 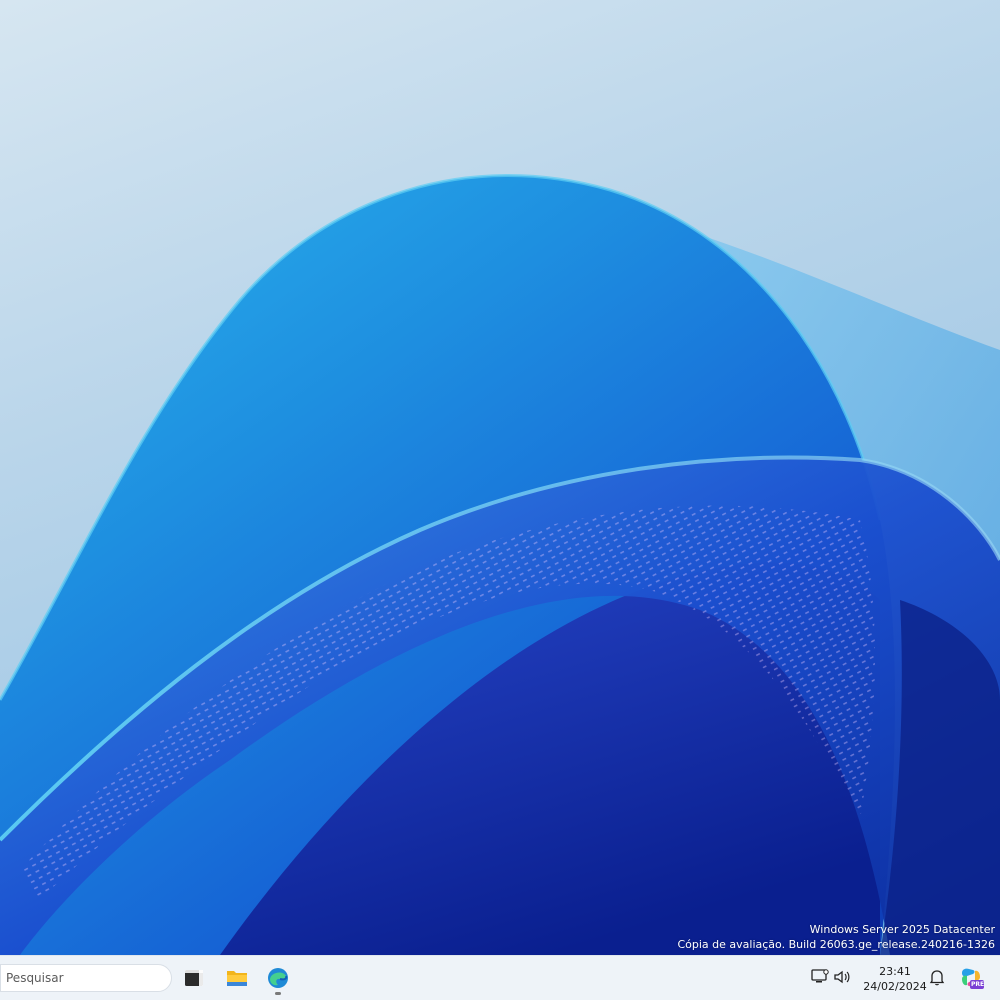 What do you see at coordinates (902, 929) in the screenshot?
I see `watermark-edition: Windows Server 2025 Datacenter` at bounding box center [902, 929].